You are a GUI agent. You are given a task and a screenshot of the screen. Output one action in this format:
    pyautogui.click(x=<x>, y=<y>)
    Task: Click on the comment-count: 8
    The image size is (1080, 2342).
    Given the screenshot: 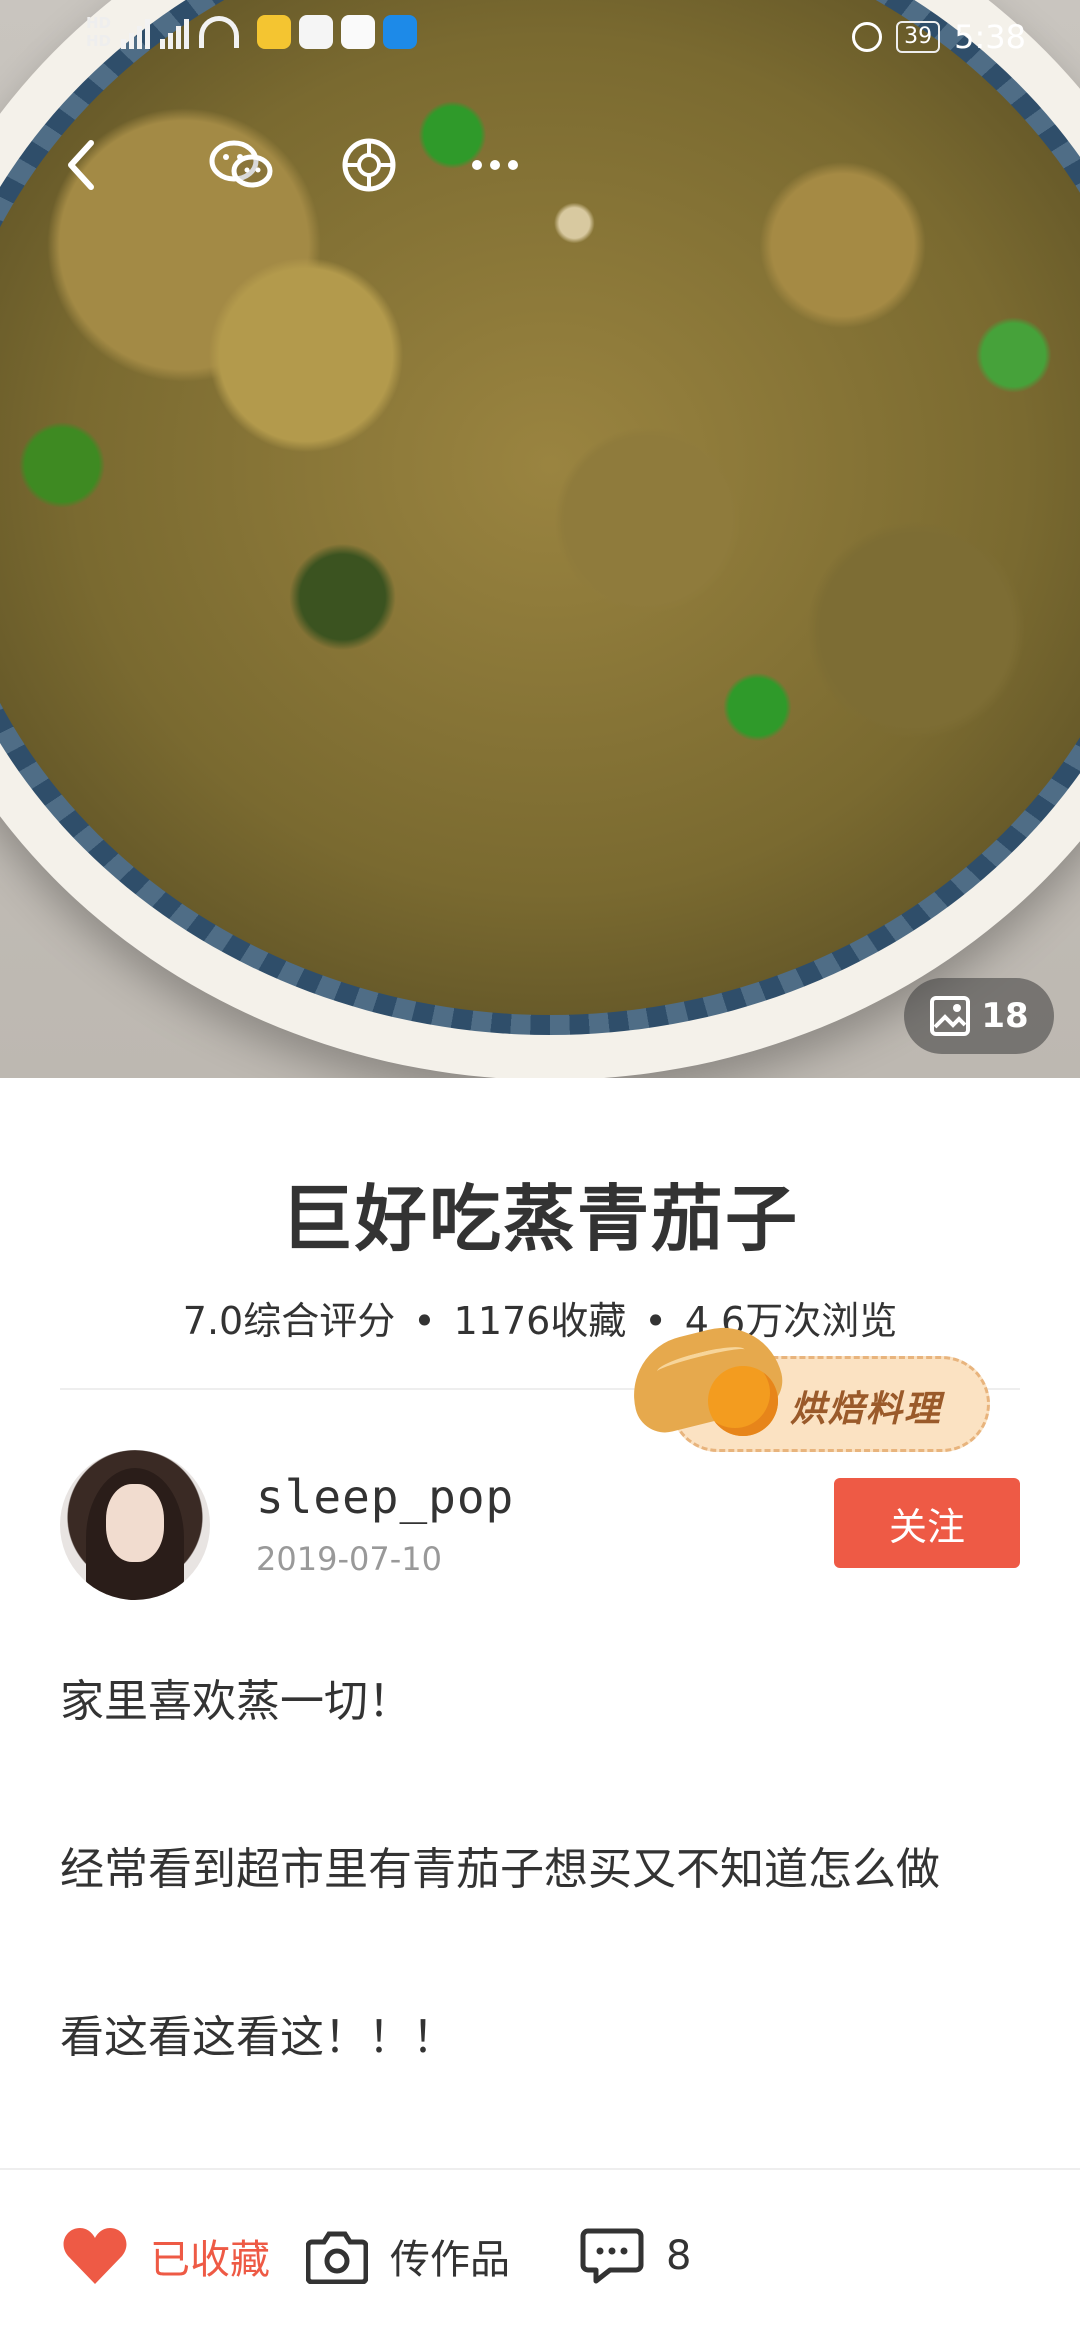 What is the action you would take?
    pyautogui.click(x=679, y=2256)
    